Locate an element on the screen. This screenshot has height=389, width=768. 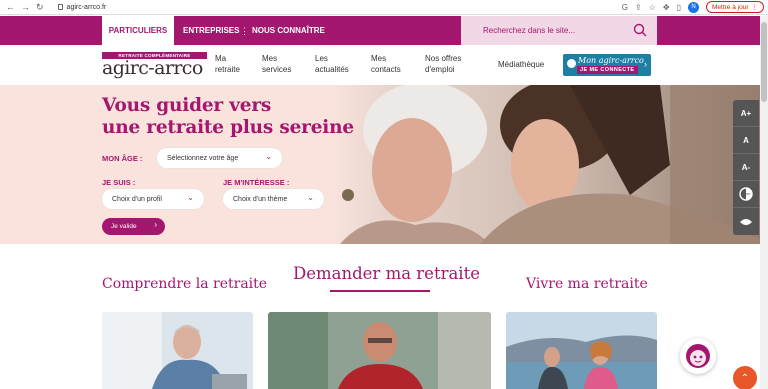
profile-avatar: N is located at coordinates (693, 7).